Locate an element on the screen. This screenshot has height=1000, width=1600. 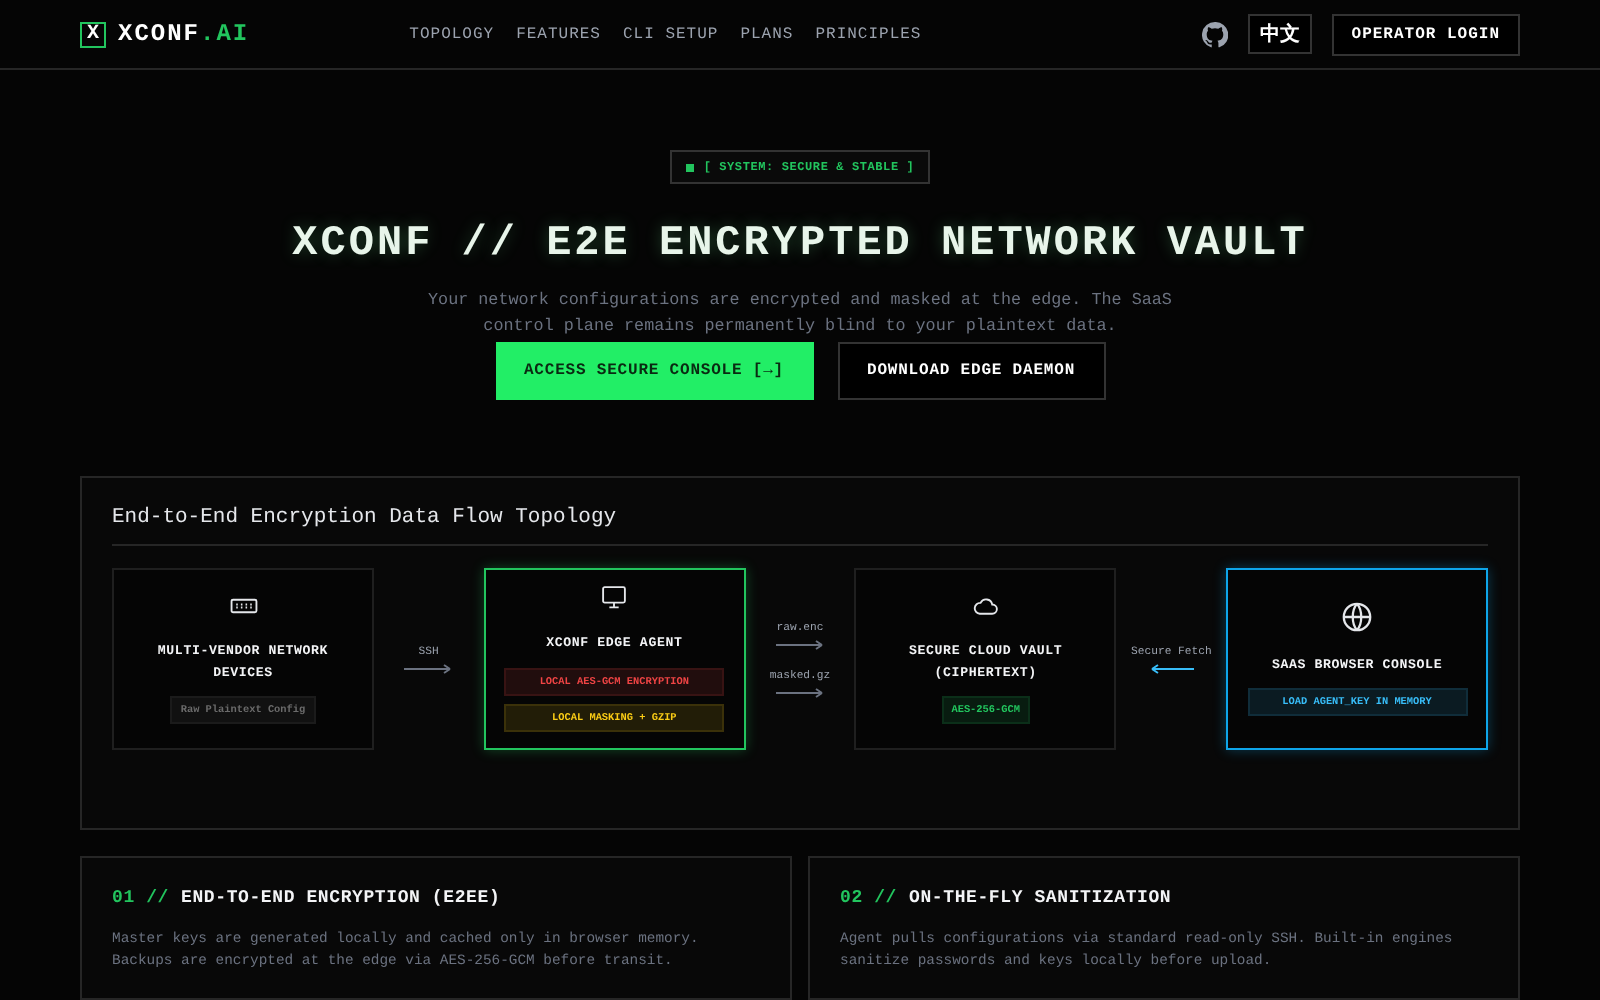
nav-link: PLANS is located at coordinates (767, 34).